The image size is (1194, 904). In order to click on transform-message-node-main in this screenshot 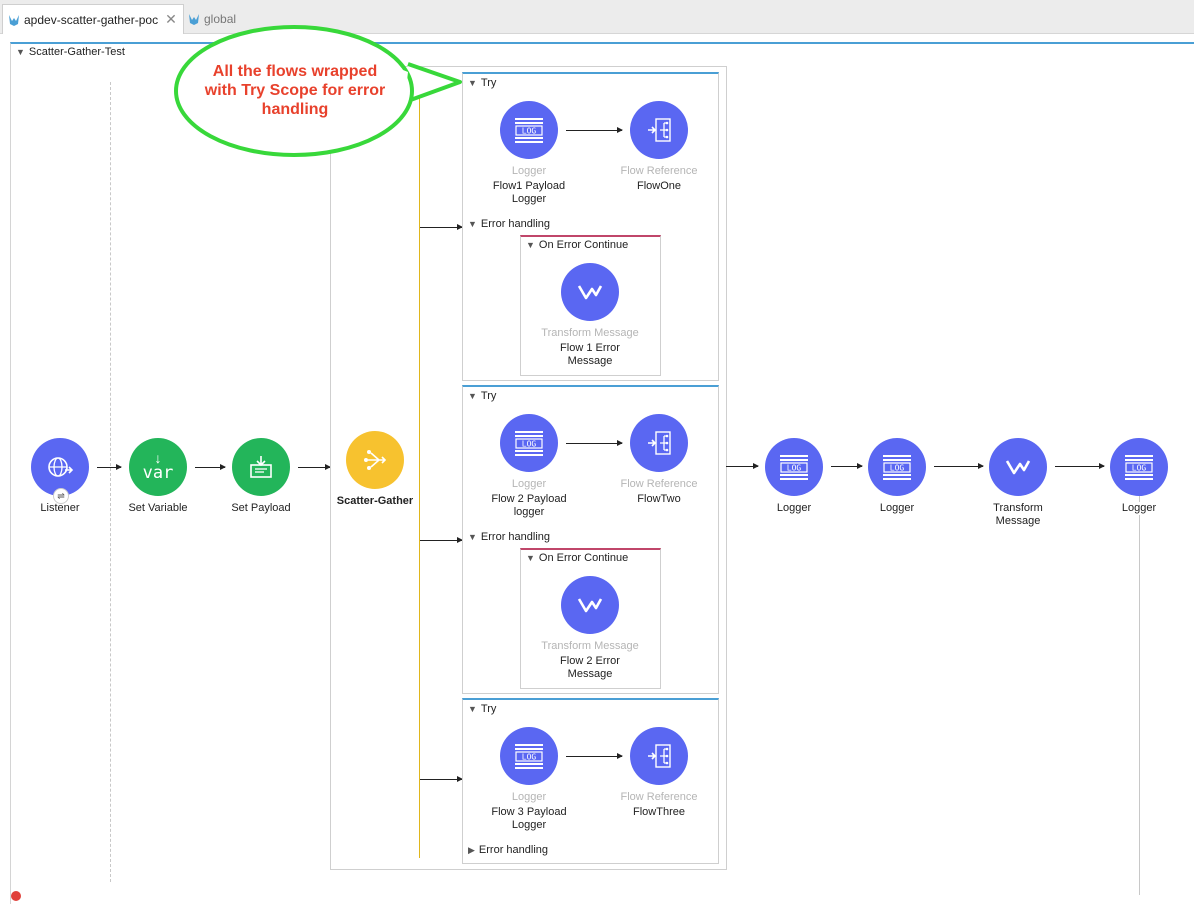, I will do `click(1018, 467)`.